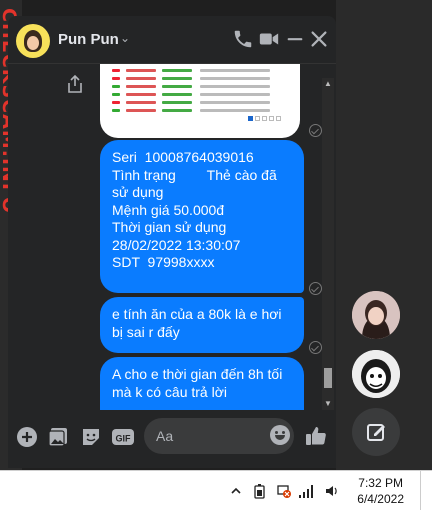 This screenshot has height=510, width=432. I want to click on clock-time: 7:32 PM, so click(380, 483).